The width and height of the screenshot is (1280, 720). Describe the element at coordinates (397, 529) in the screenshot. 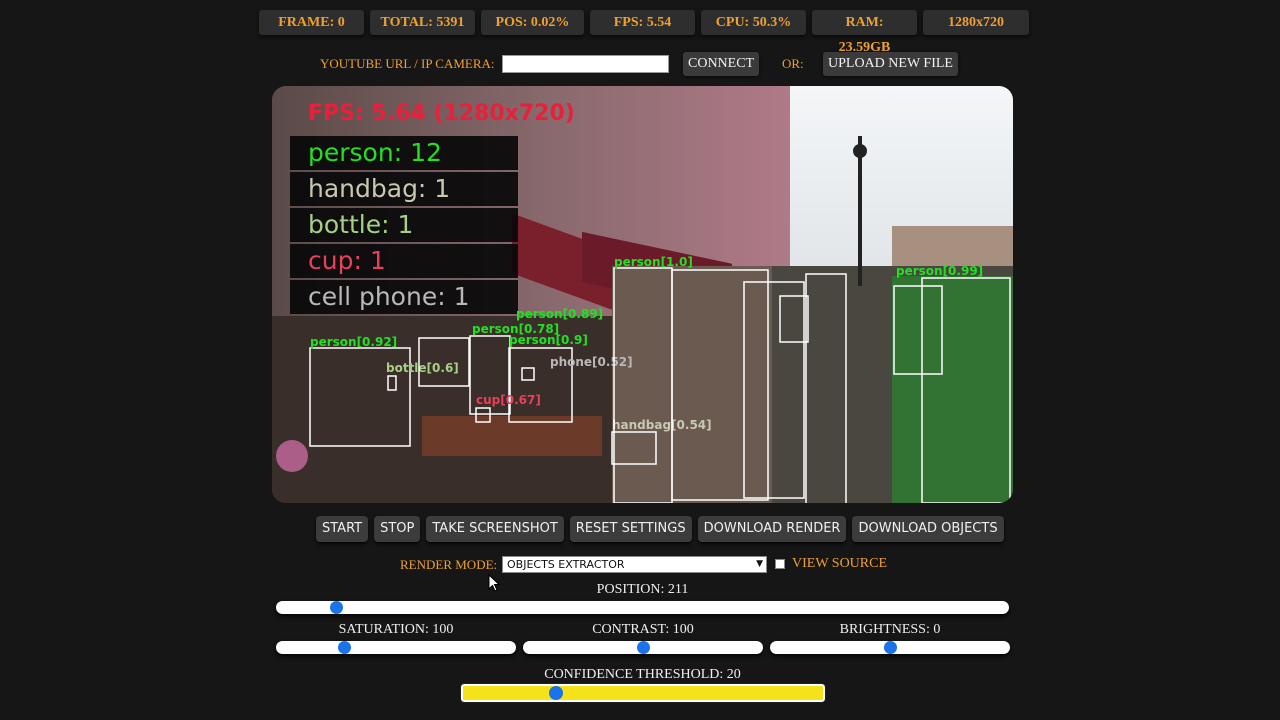

I see `stop-button: STOP` at that location.